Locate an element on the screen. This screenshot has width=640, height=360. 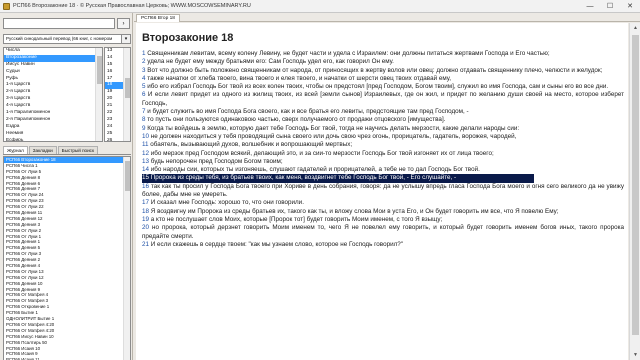
verse-number: 11 is located at coordinates (145, 145).